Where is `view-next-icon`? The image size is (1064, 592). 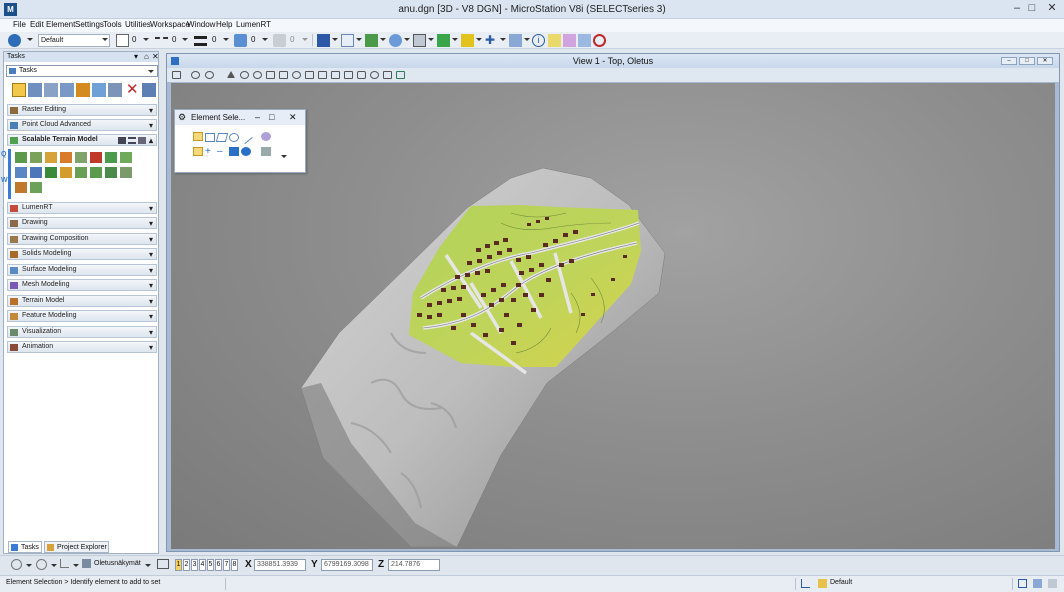 view-next-icon is located at coordinates (335, 75).